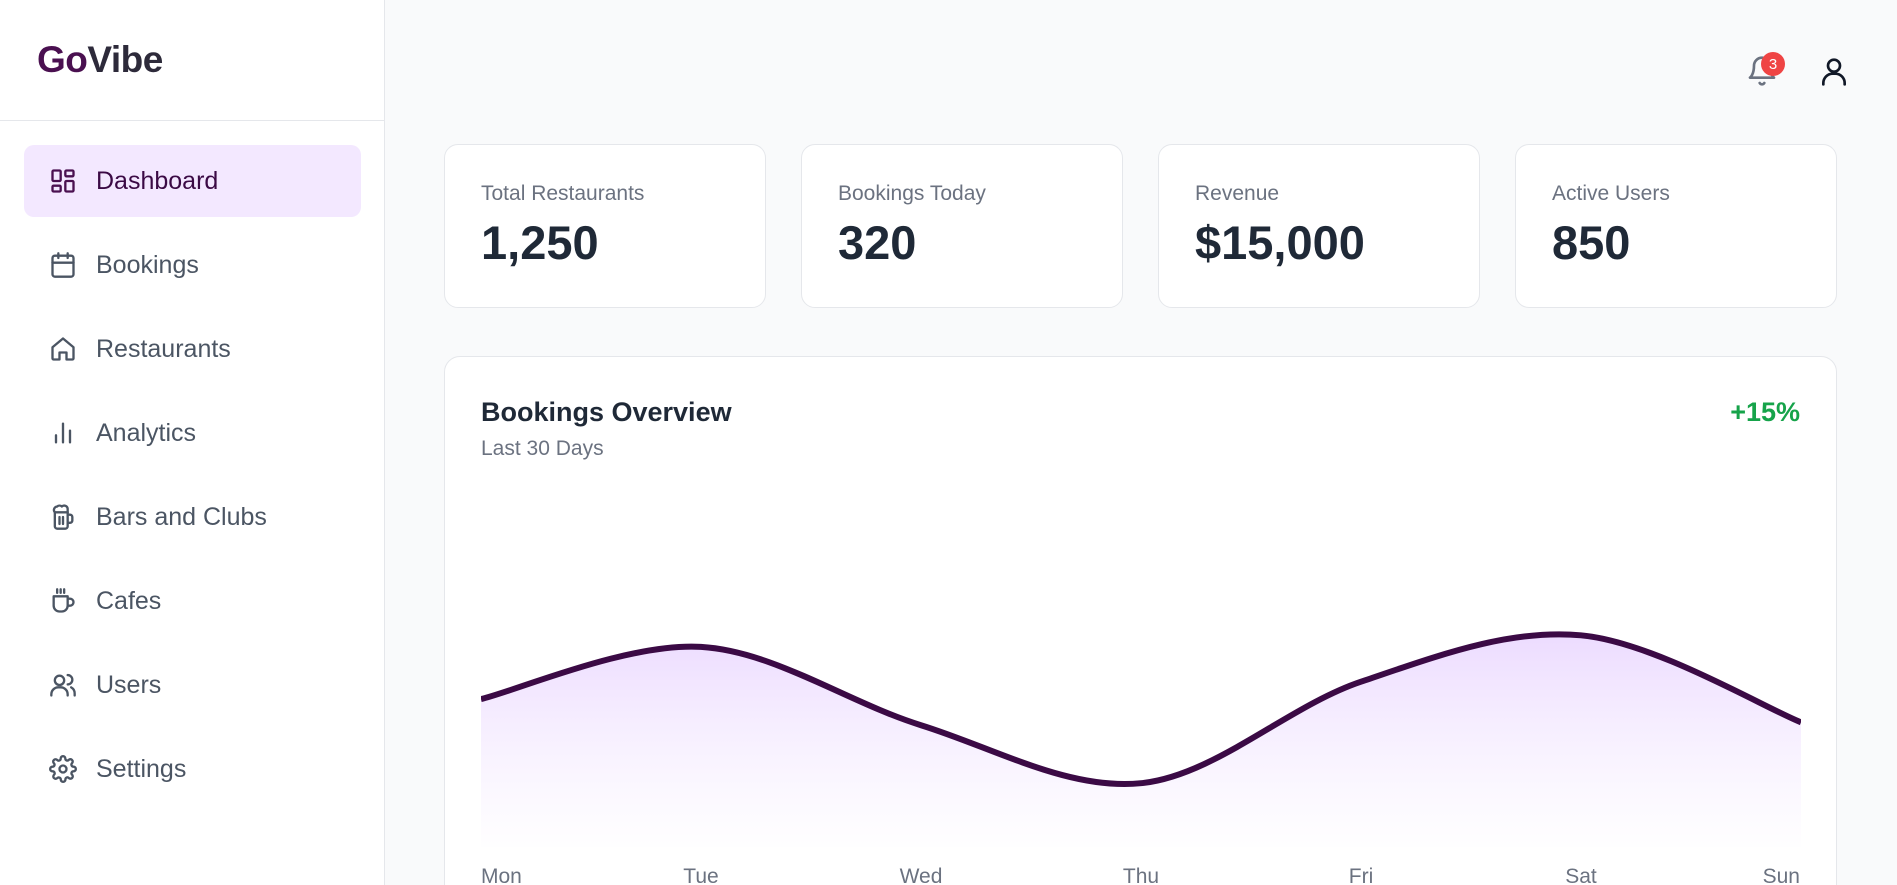 The image size is (1897, 885). What do you see at coordinates (192, 685) in the screenshot?
I see `sidebar-item-users: Users` at bounding box center [192, 685].